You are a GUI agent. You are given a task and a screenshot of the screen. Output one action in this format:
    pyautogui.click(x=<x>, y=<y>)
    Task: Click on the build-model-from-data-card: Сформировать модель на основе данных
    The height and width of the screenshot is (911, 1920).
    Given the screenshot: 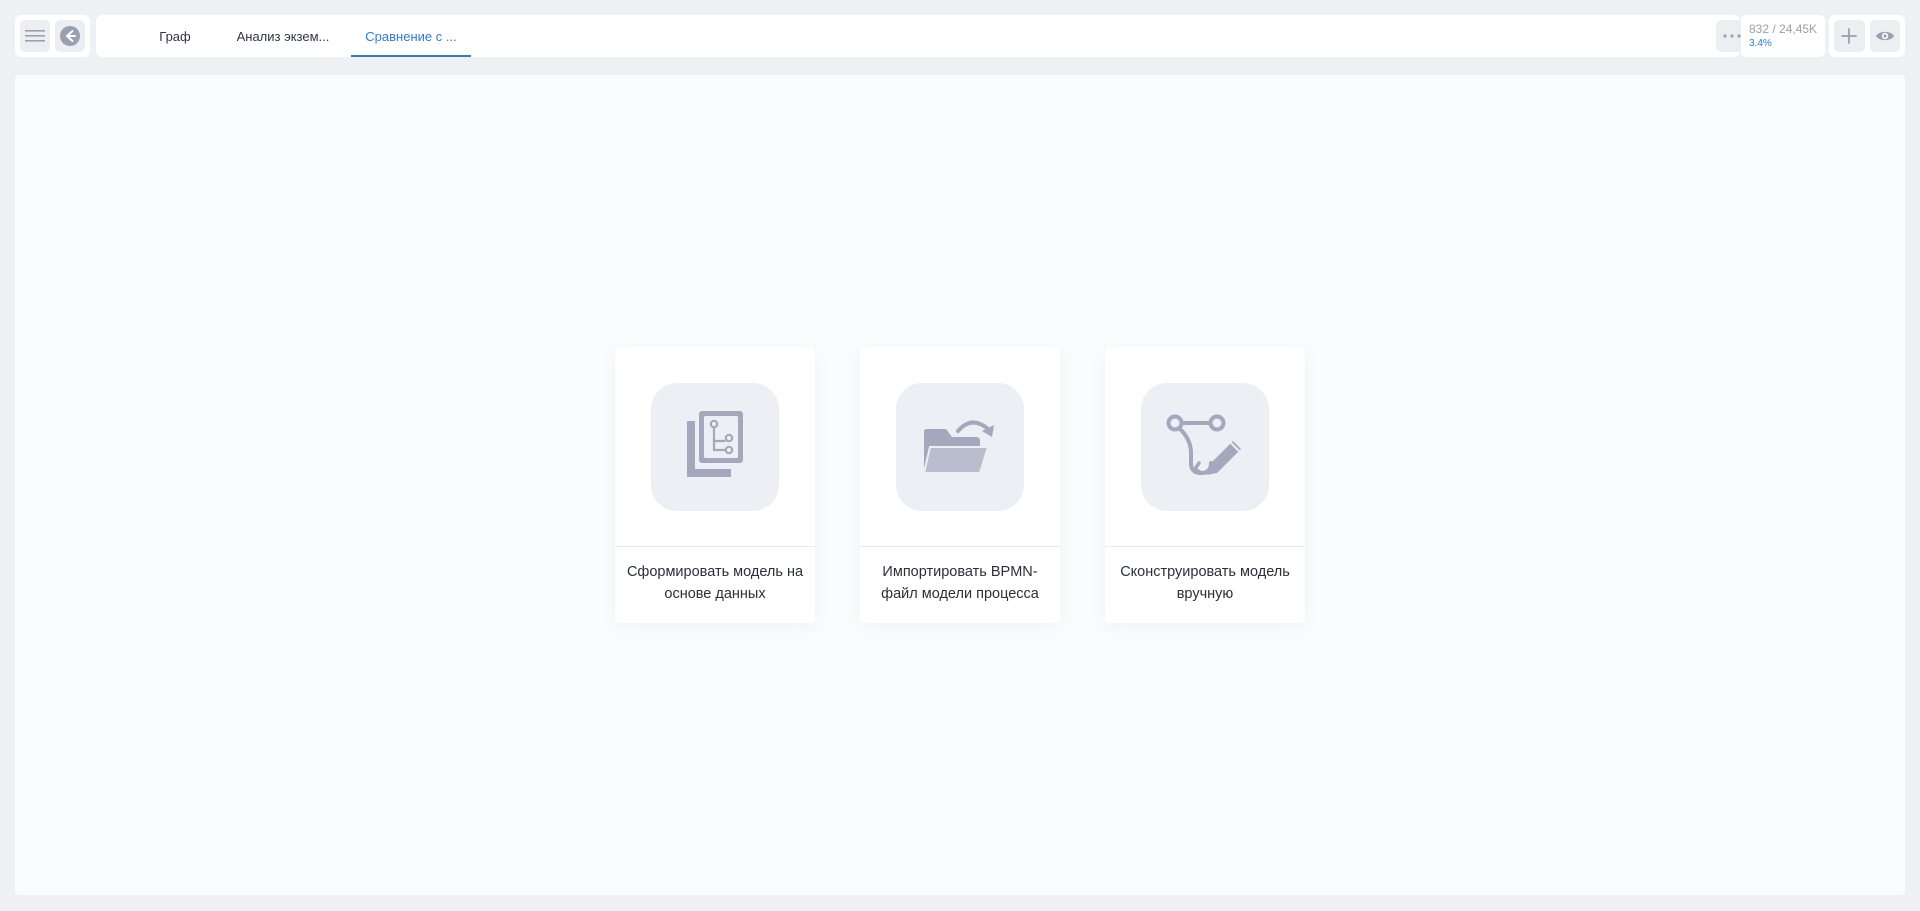 What is the action you would take?
    pyautogui.click(x=715, y=485)
    